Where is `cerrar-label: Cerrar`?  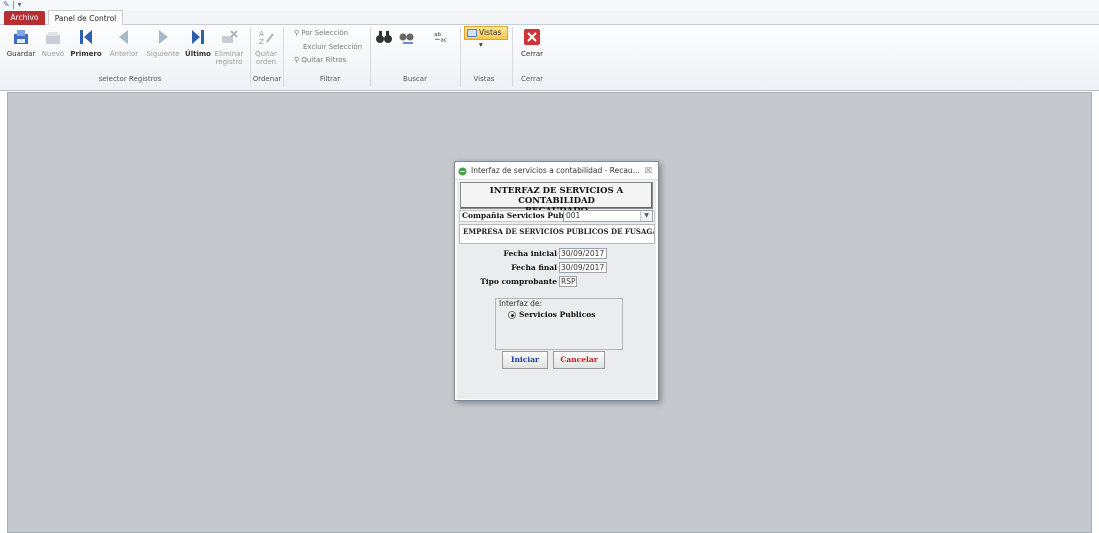 cerrar-label: Cerrar is located at coordinates (532, 54).